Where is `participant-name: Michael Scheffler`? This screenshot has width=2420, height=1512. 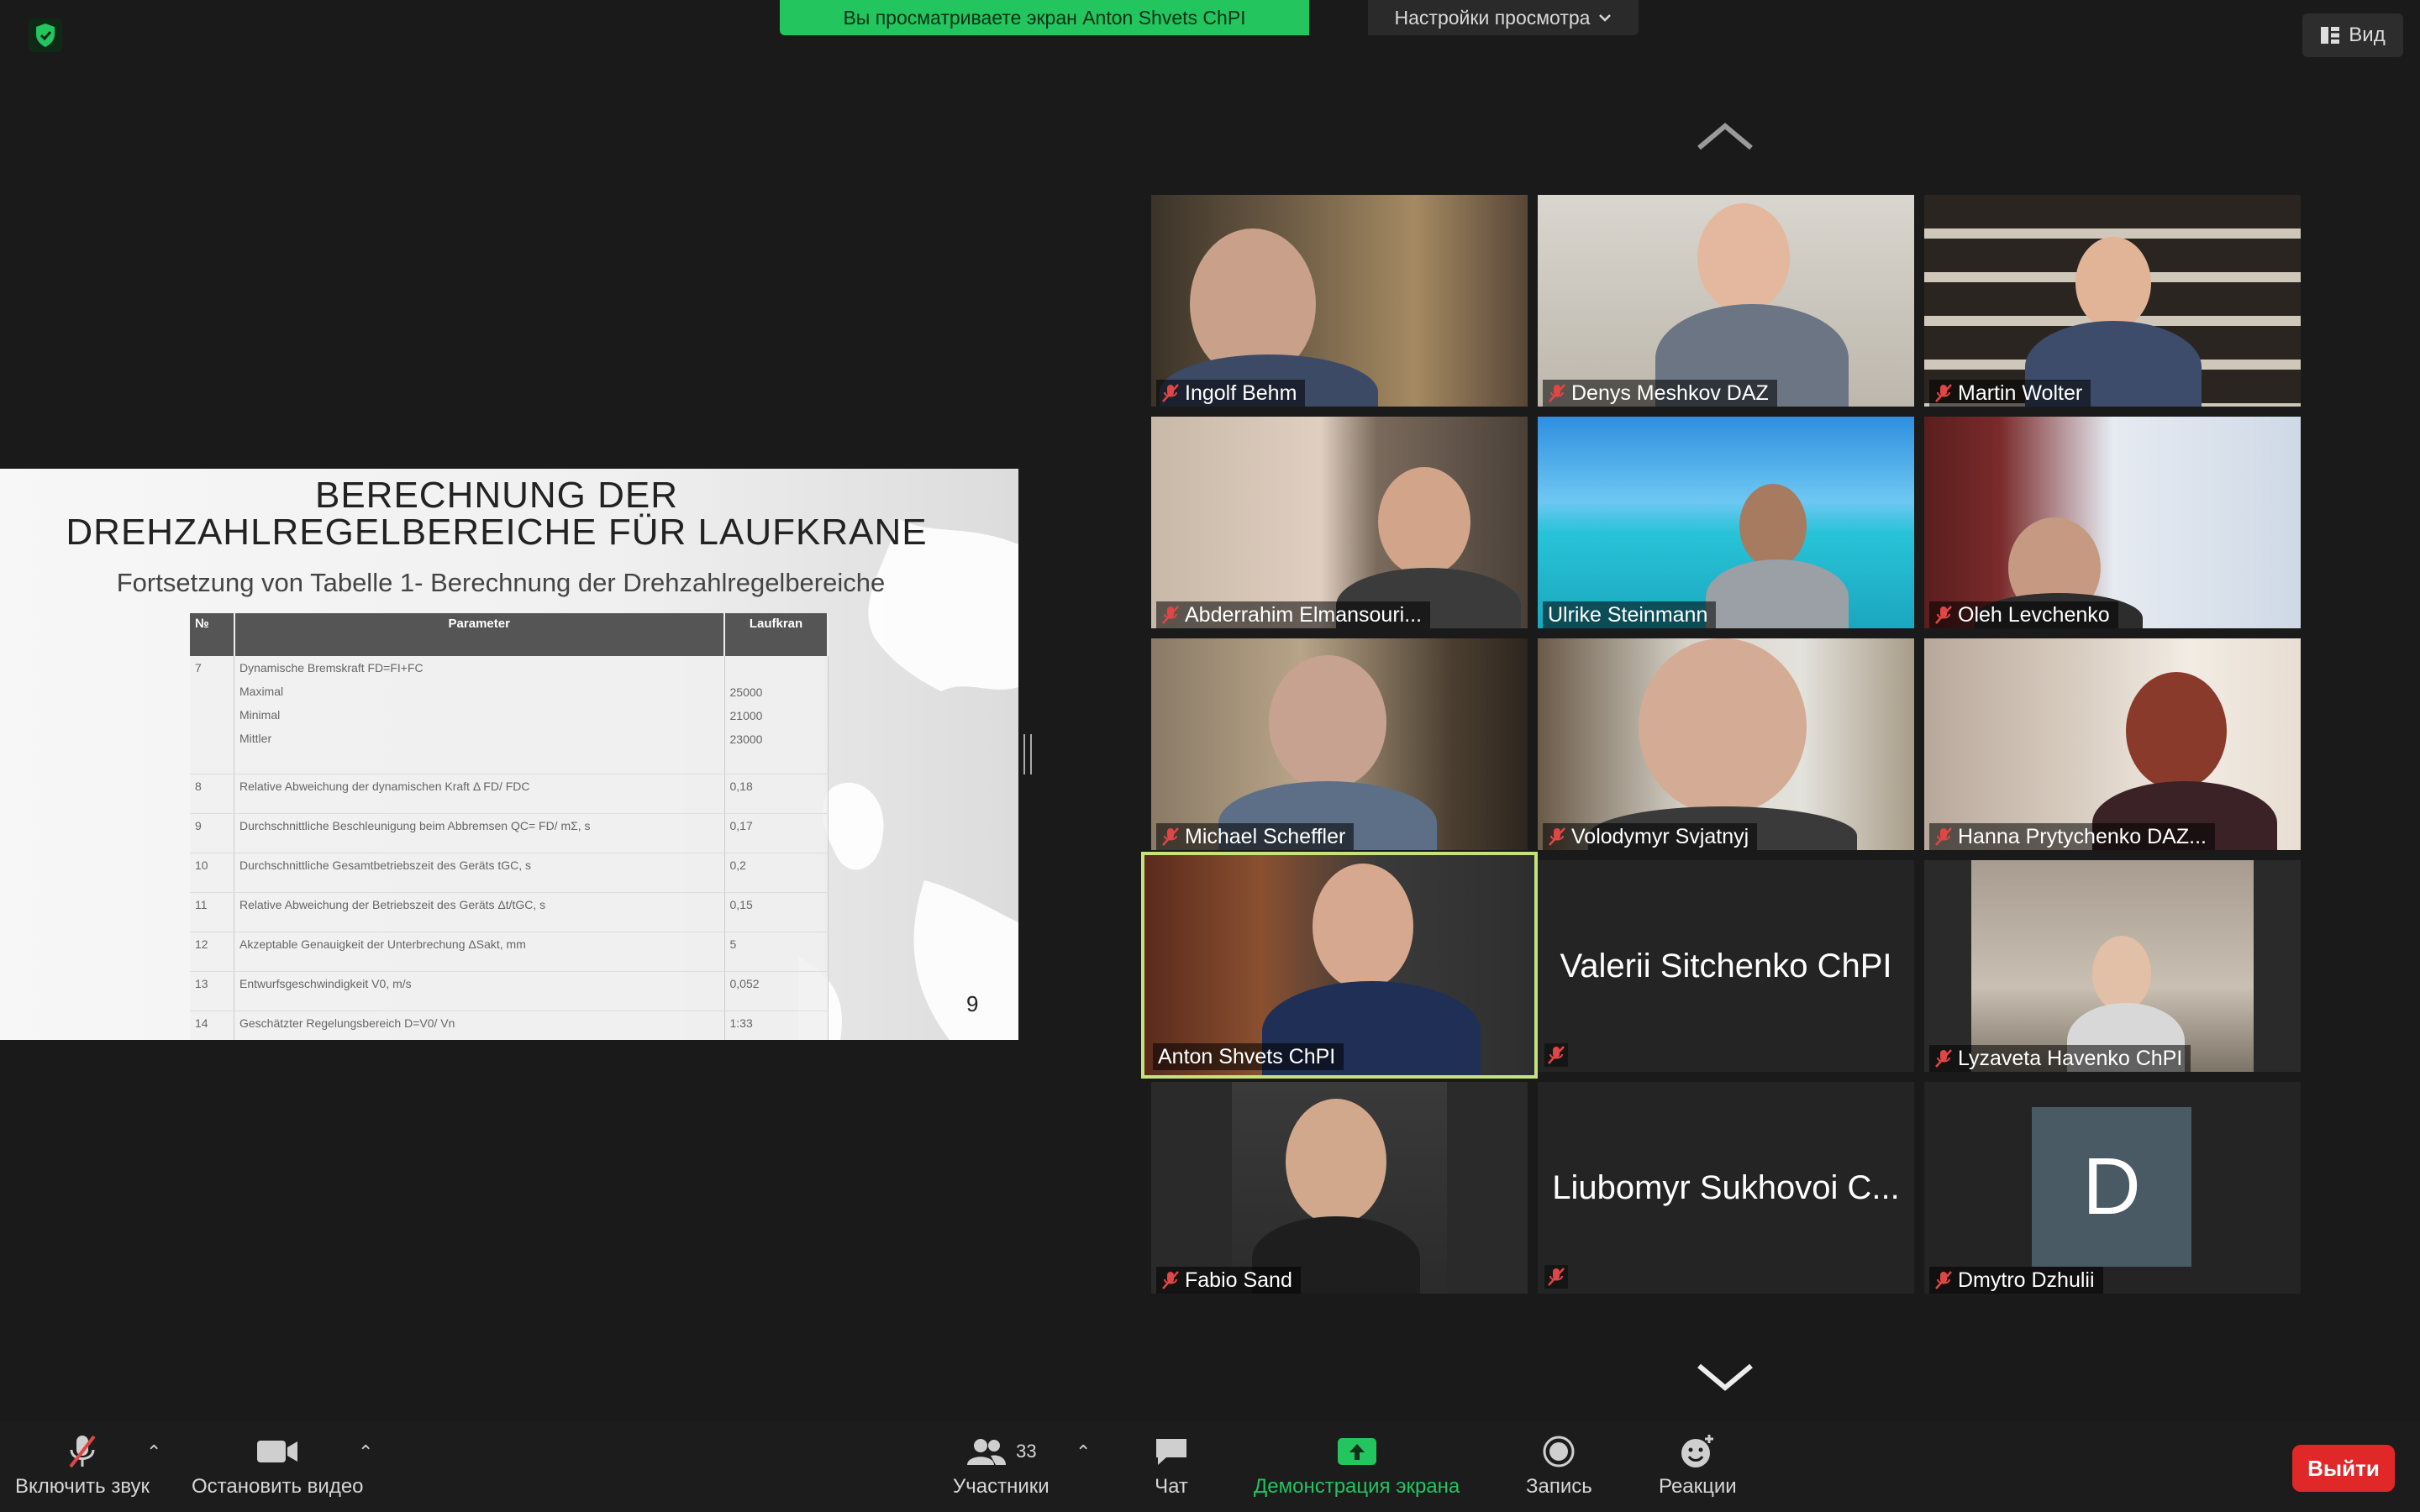
participant-name: Michael Scheffler is located at coordinates (1265, 836).